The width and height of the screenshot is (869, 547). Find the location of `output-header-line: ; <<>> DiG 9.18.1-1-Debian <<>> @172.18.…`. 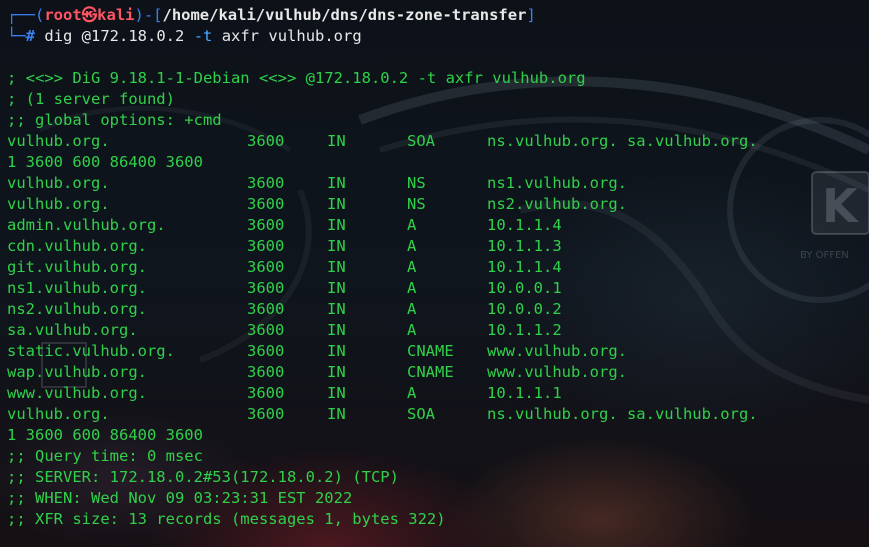

output-header-line: ; <<>> DiG 9.18.1-1-Debian <<>> @172.18.… is located at coordinates (296, 78).